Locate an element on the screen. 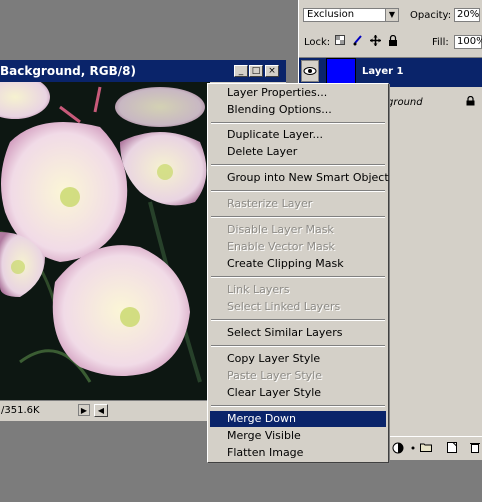  menu-item-group-smart-object: Group into New Smart Object is located at coordinates (299, 178).